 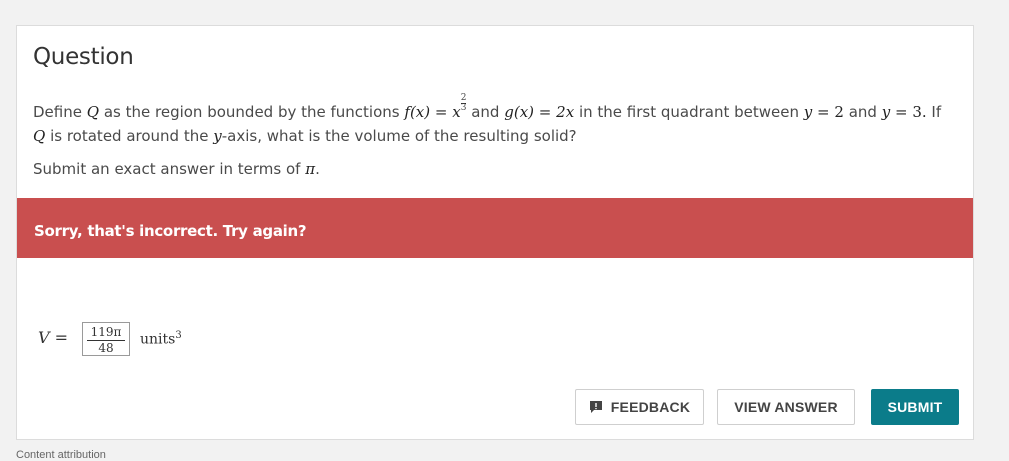 I want to click on answer-denominator: 48, so click(x=106, y=348).